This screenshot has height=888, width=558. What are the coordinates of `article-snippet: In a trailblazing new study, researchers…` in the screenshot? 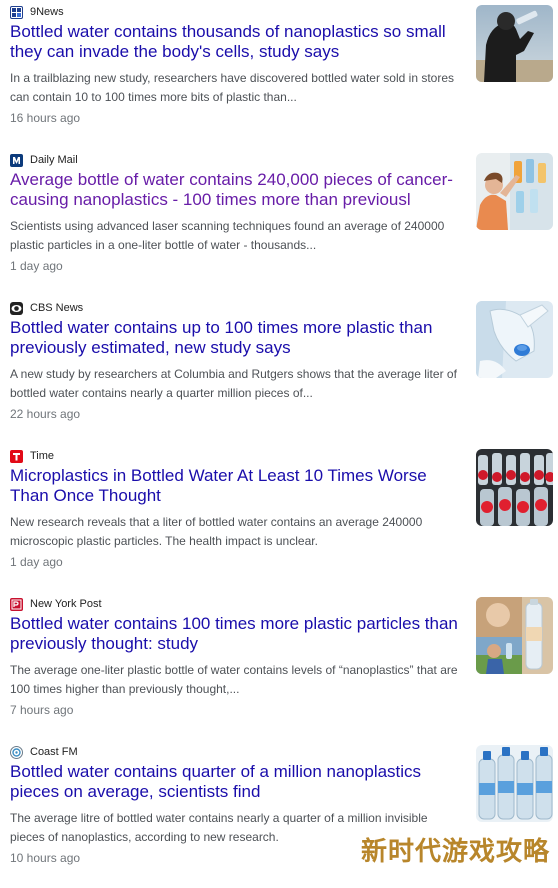 It's located at (232, 87).